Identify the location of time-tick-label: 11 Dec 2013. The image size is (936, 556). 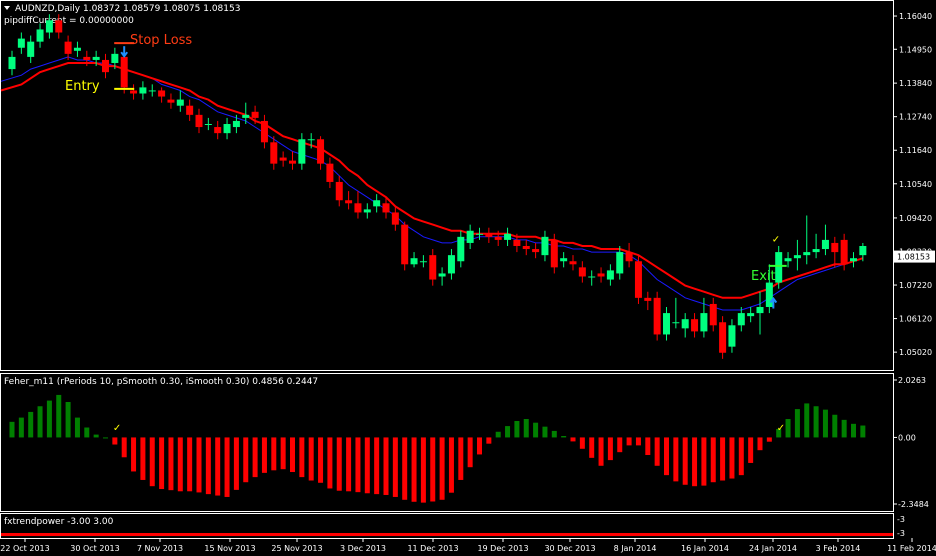
(432, 548).